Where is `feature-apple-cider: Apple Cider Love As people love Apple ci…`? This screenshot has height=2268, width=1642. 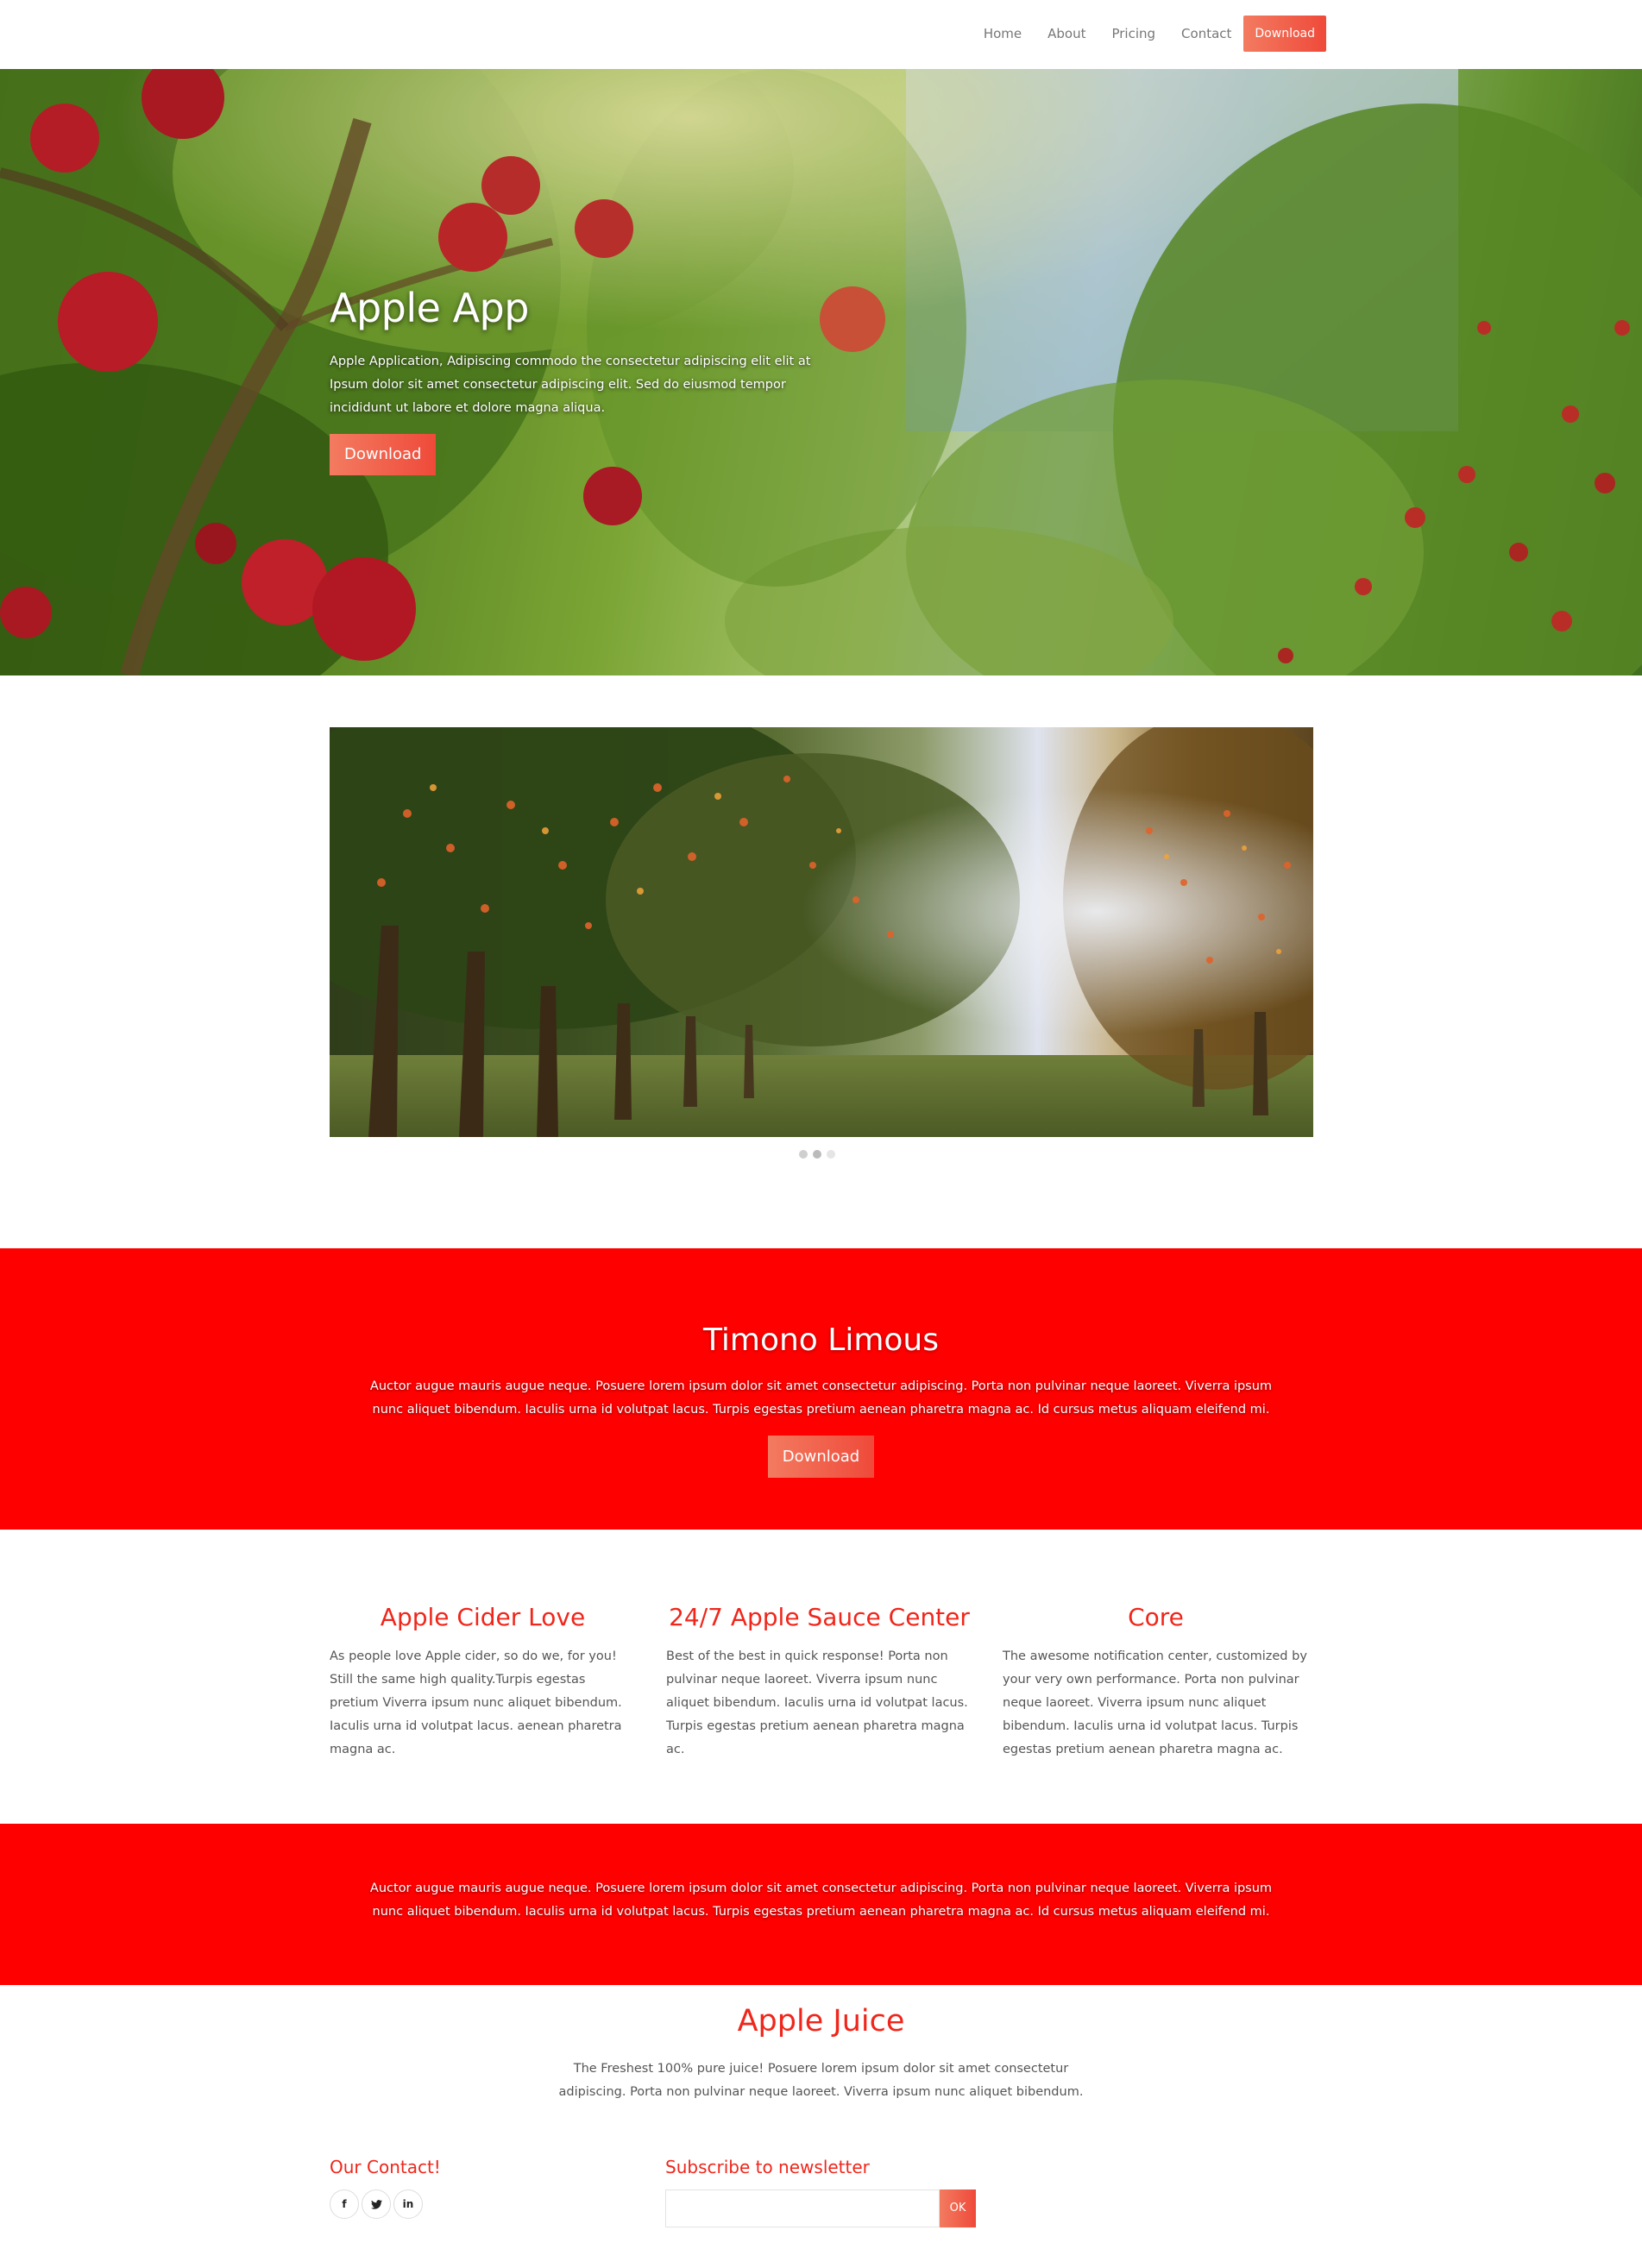
feature-apple-cider: Apple Cider Love As people love Apple ci… is located at coordinates (483, 1682).